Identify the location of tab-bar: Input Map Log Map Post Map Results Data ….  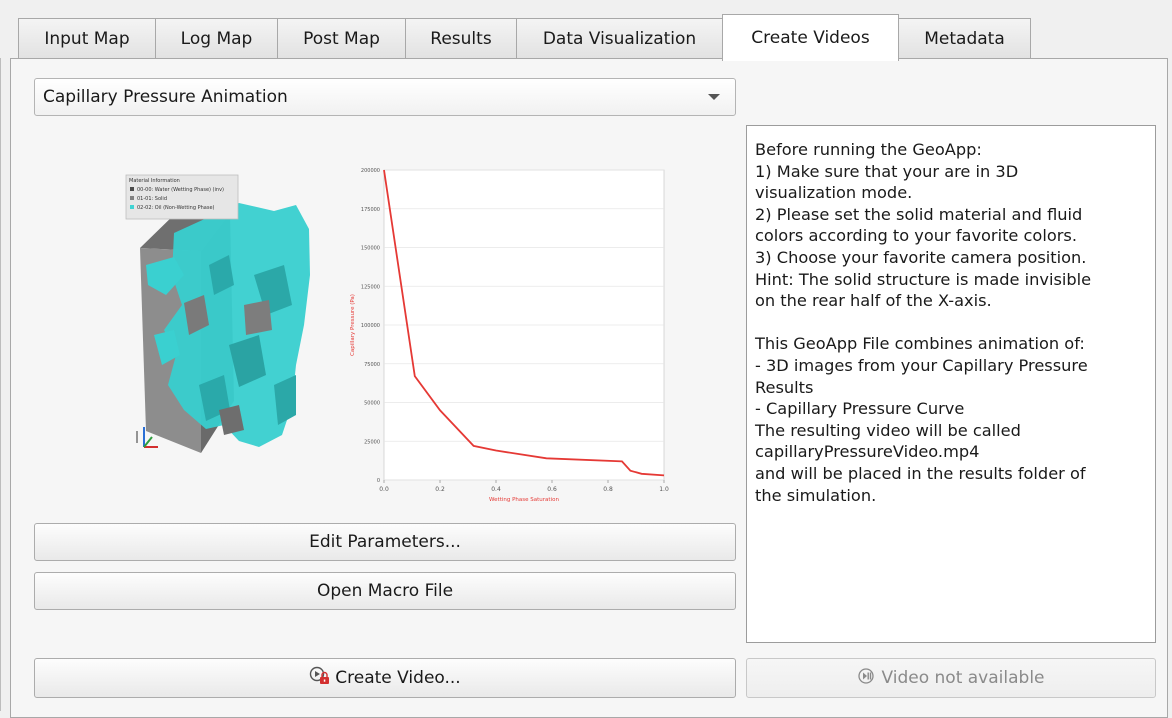
(586, 30).